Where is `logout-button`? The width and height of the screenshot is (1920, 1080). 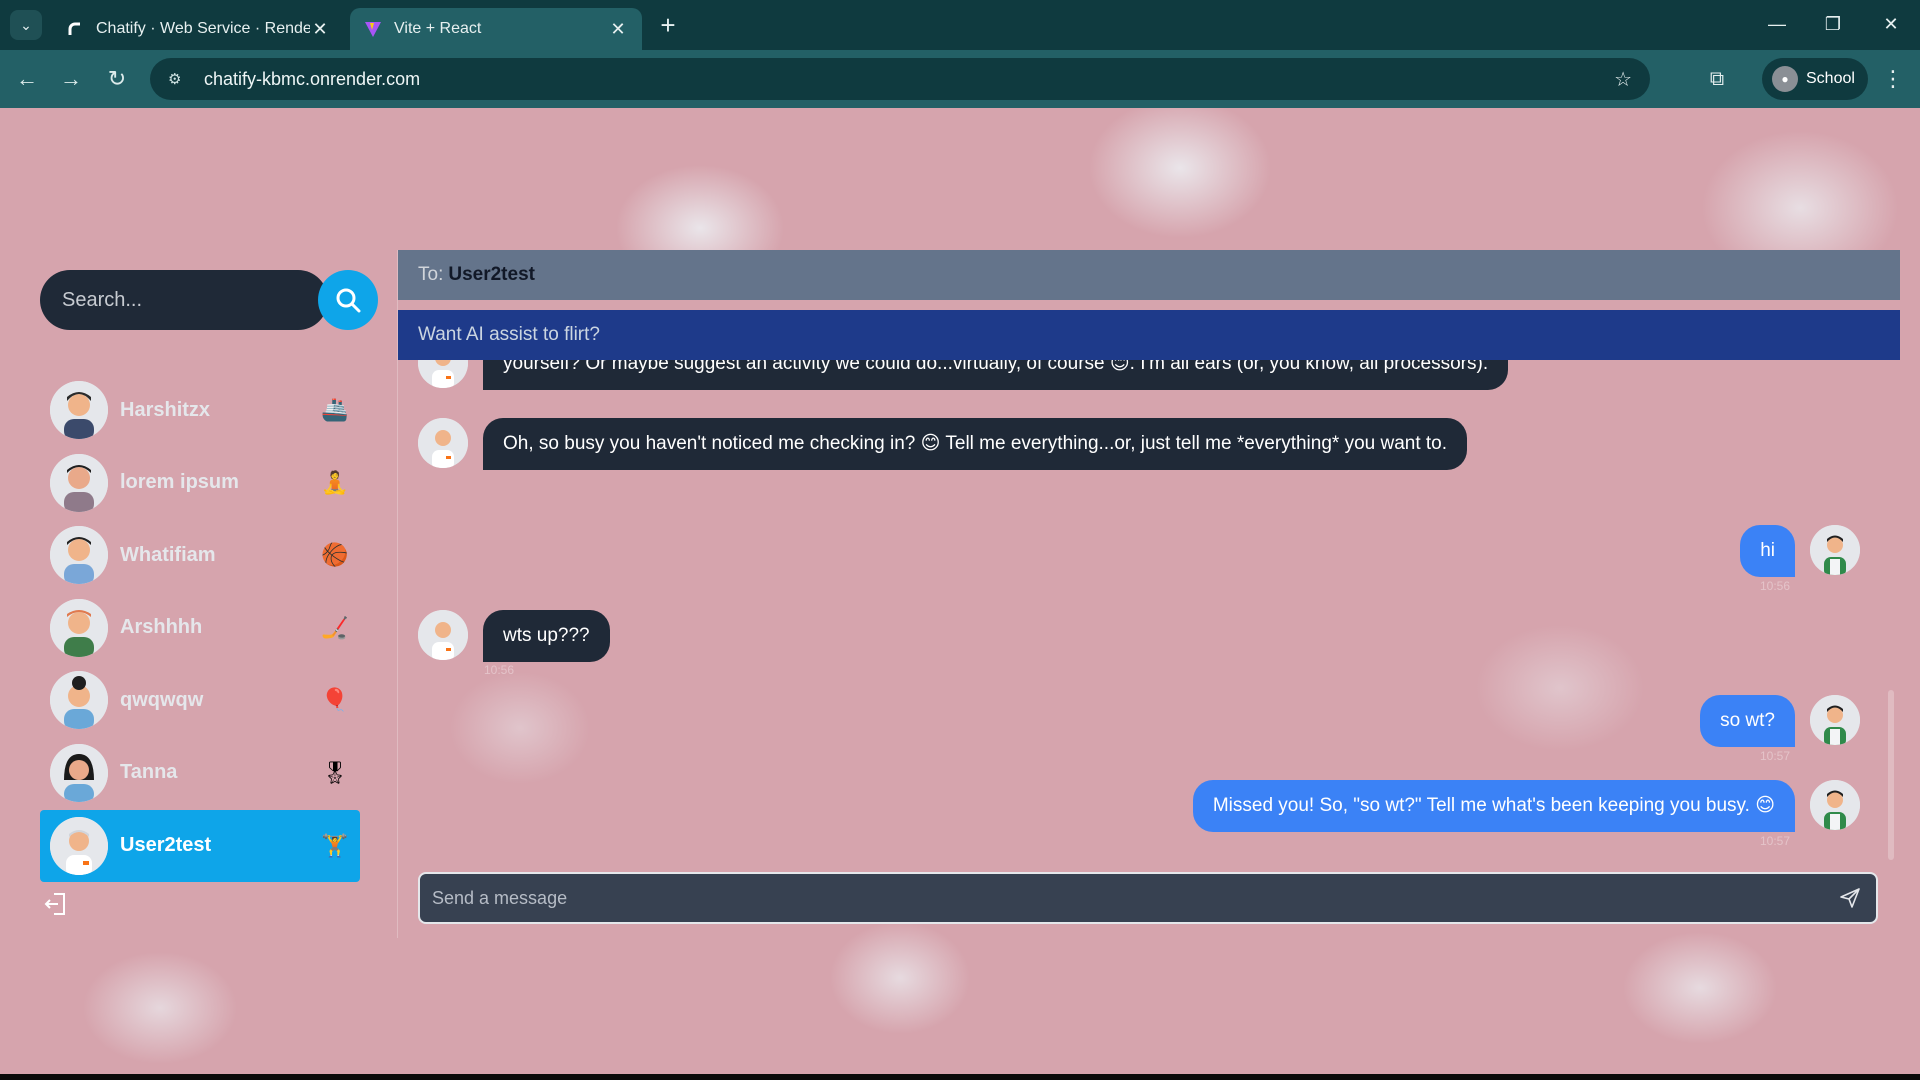 logout-button is located at coordinates (57, 905).